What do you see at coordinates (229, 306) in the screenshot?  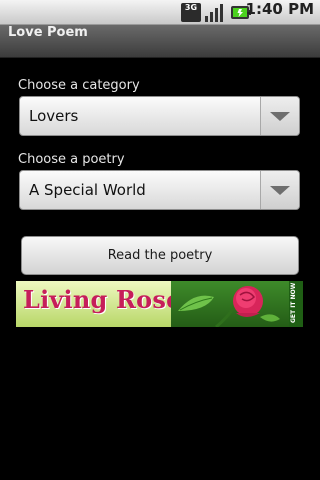 I see `rose-image` at bounding box center [229, 306].